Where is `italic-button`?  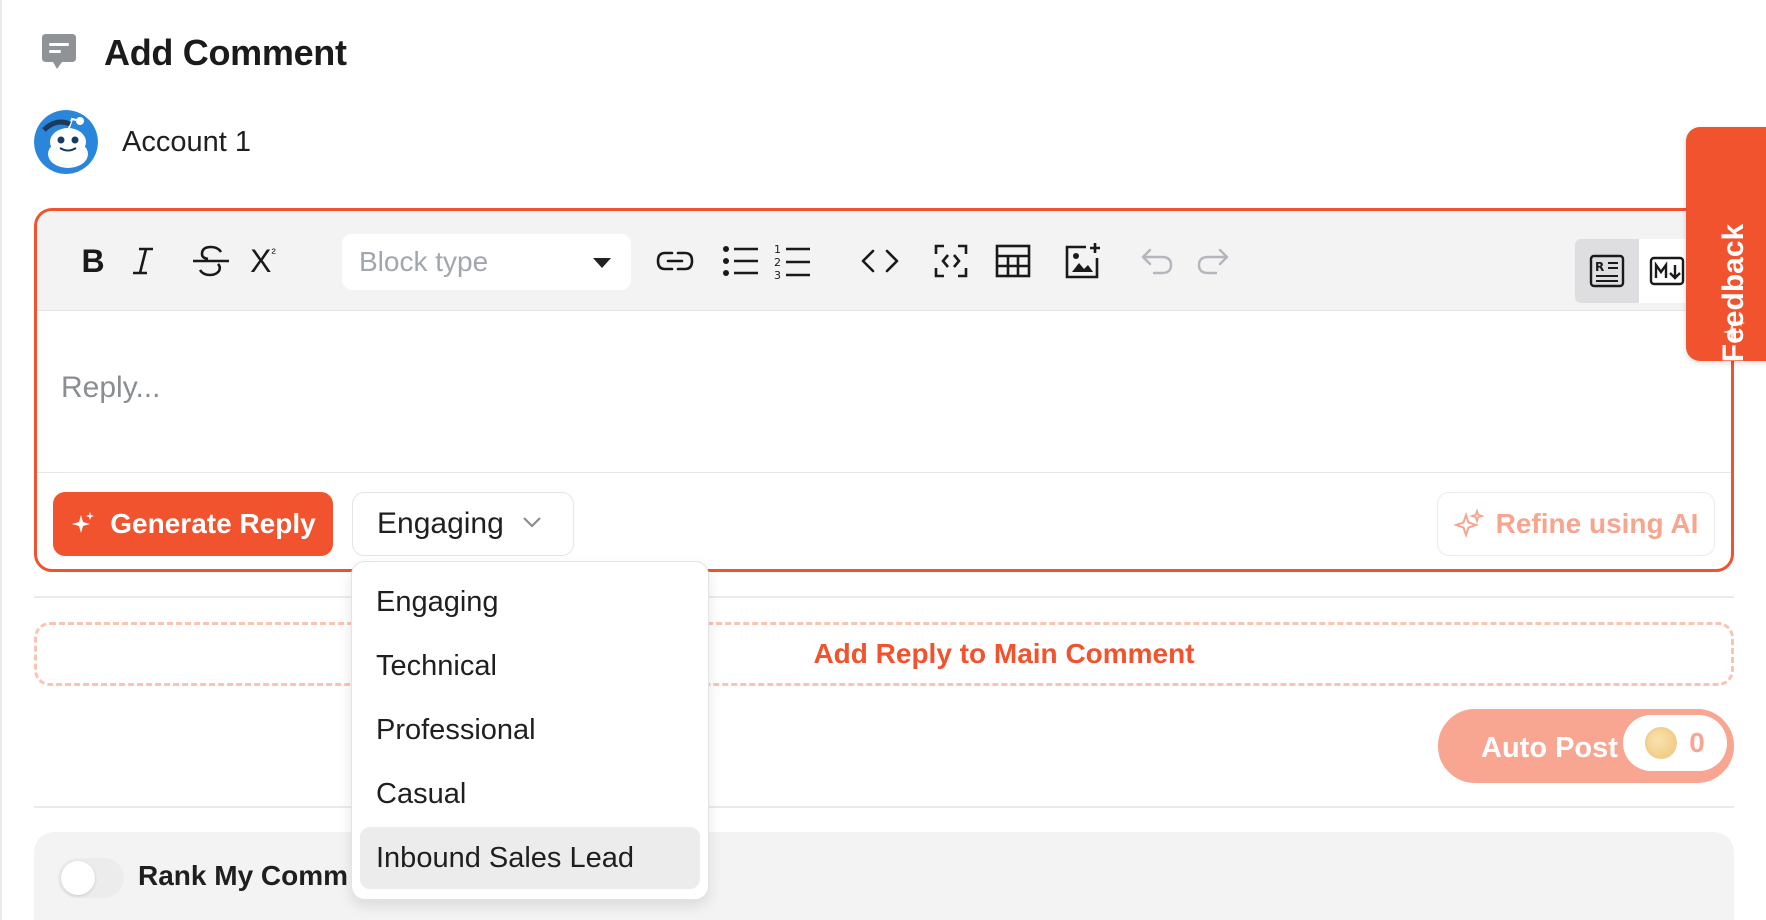 italic-button is located at coordinates (143, 261).